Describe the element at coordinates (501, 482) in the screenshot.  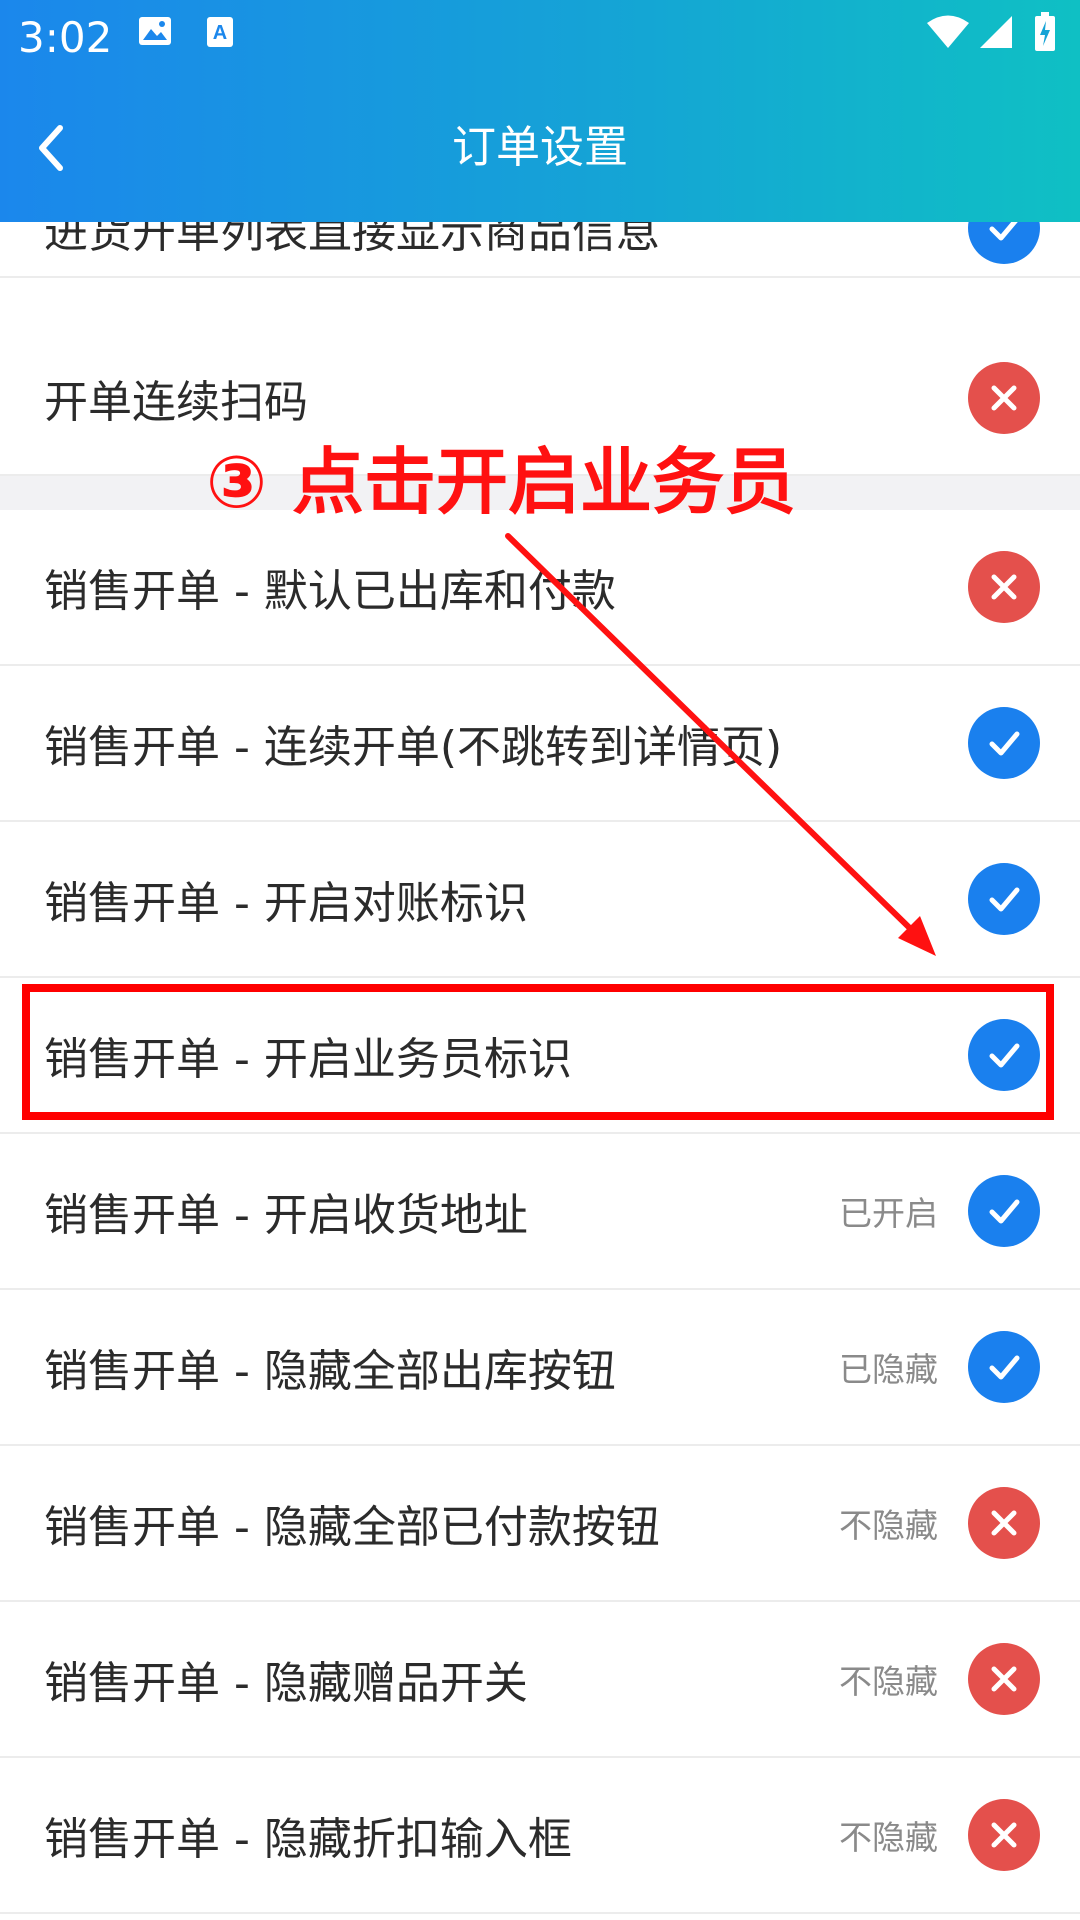
I see `annotation-text: ③ 点击开启业务员` at that location.